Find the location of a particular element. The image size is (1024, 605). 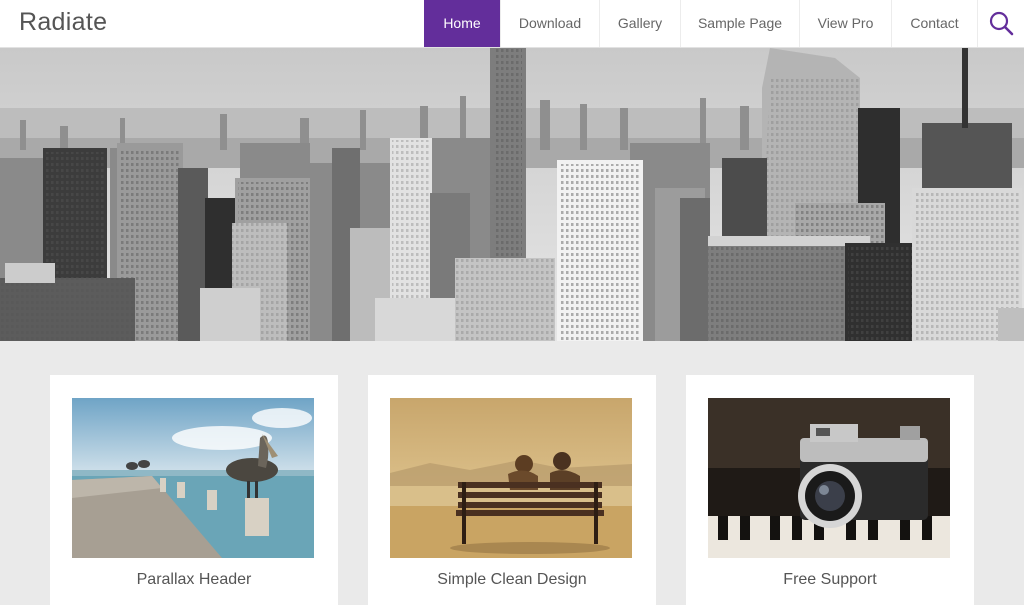

site-title: Radiate is located at coordinates (63, 22).